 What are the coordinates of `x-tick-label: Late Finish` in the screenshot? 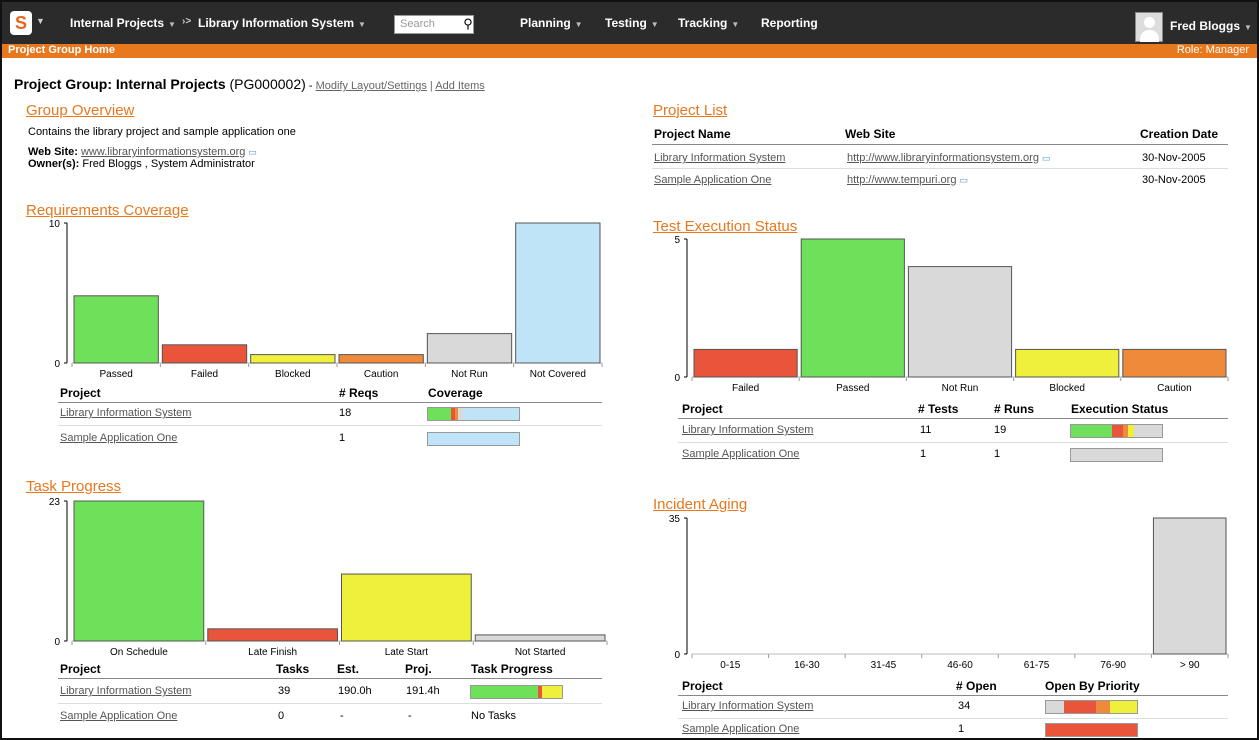 It's located at (272, 652).